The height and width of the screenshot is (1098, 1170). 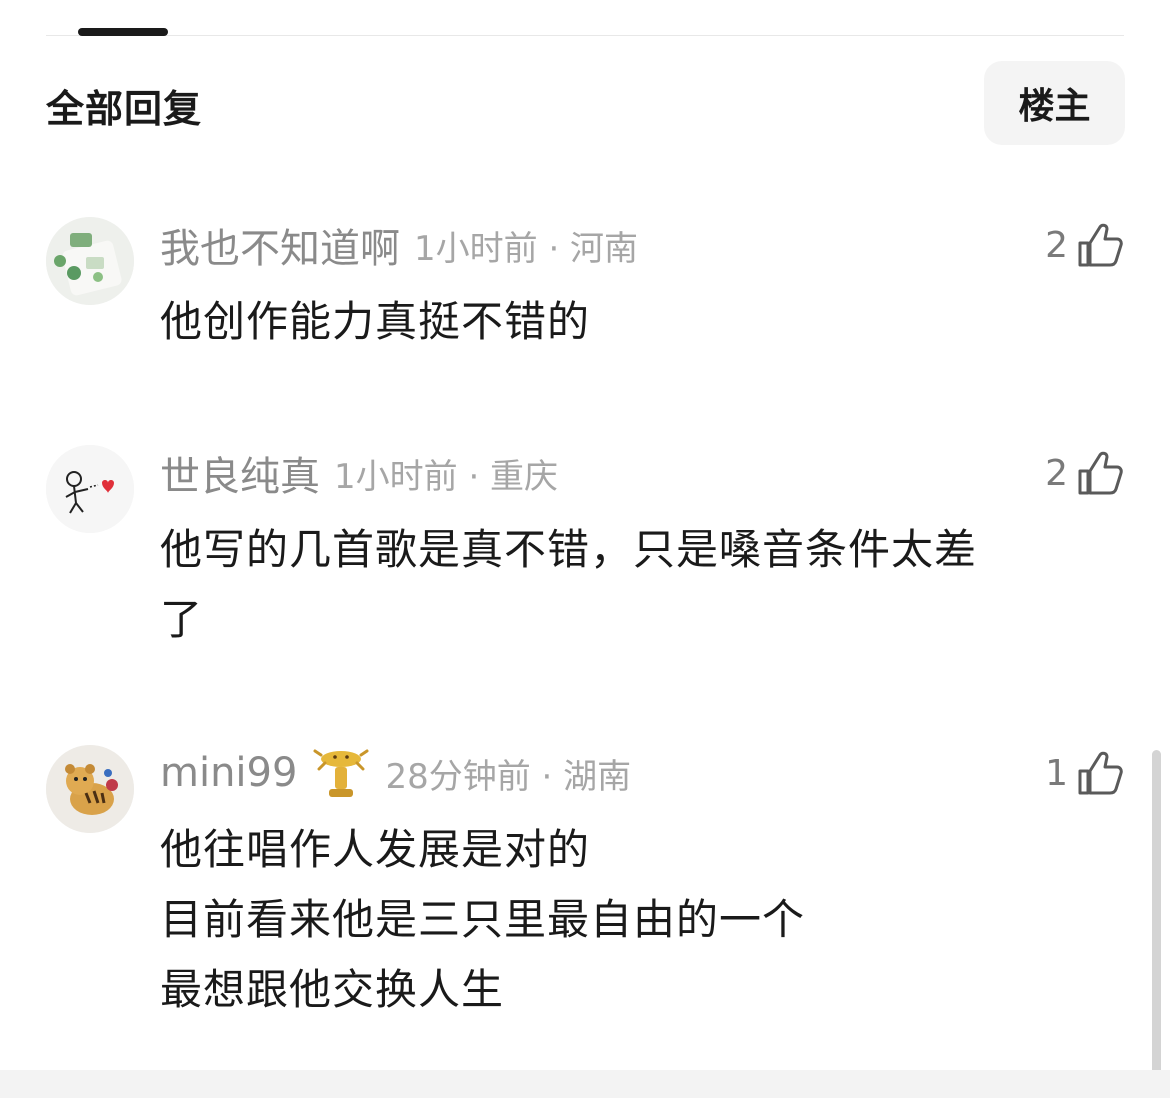 What do you see at coordinates (508, 776) in the screenshot?
I see `time-location: 28分钟前 · 湖南` at bounding box center [508, 776].